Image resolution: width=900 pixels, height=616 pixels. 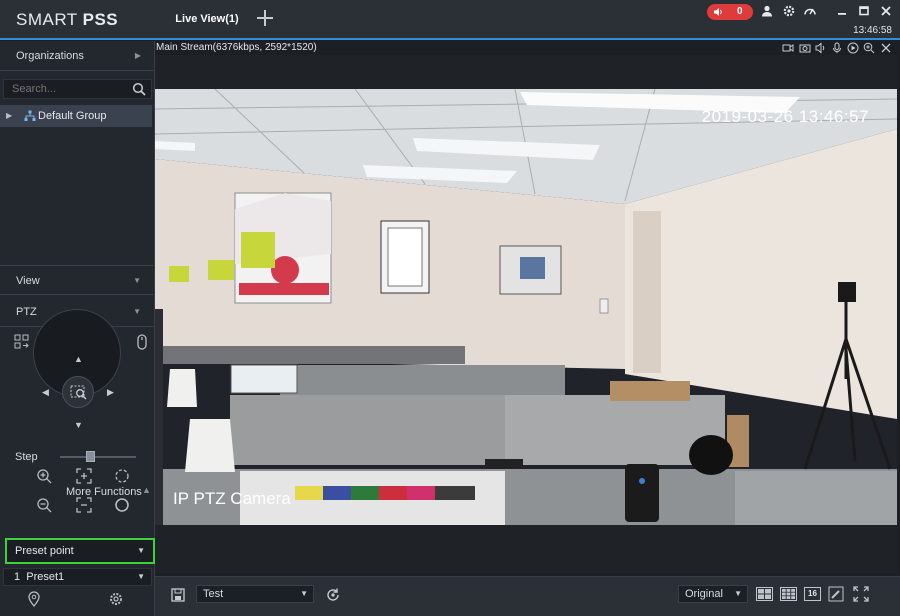 What do you see at coordinates (789, 11) in the screenshot?
I see `gear-icon` at bounding box center [789, 11].